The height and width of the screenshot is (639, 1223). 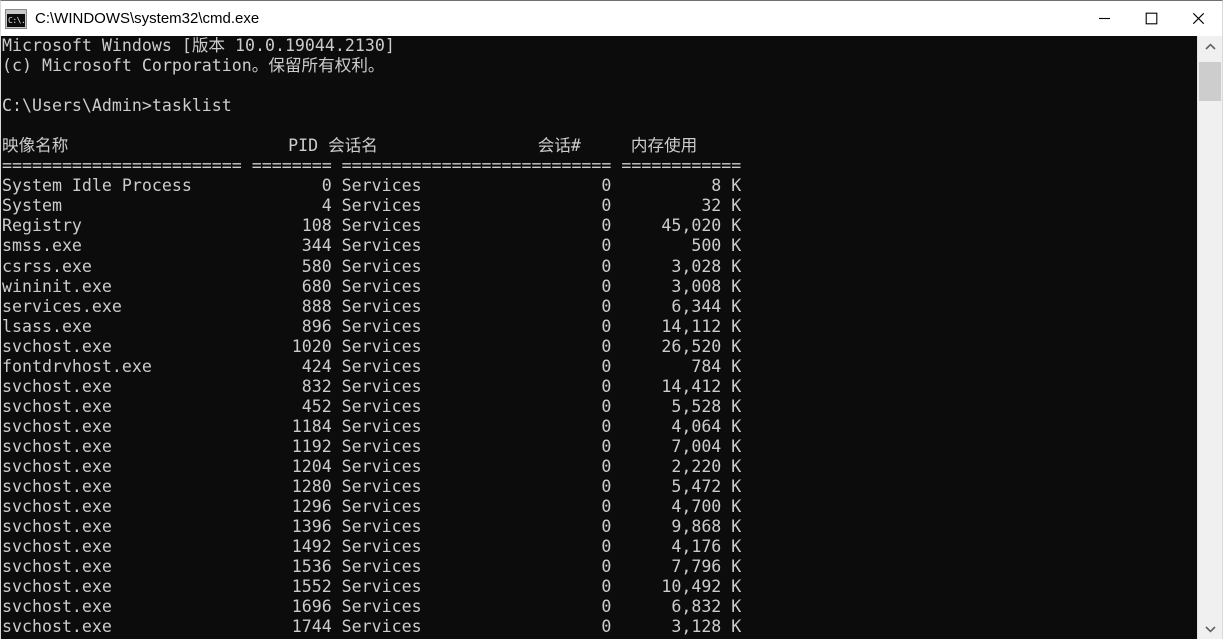 I want to click on maximize-icon, so click(x=1151, y=18).